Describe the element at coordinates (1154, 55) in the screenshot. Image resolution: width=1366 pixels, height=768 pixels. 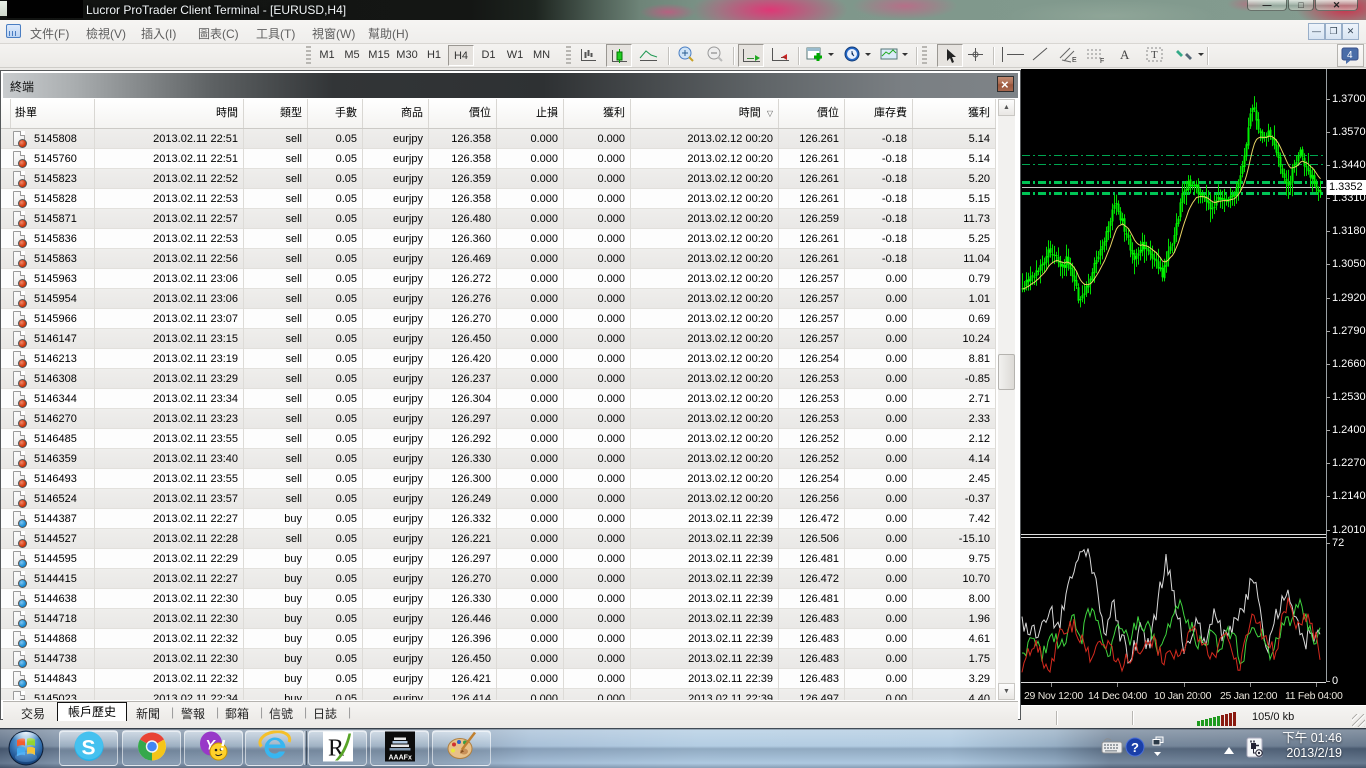
I see `svg-text: T` at that location.